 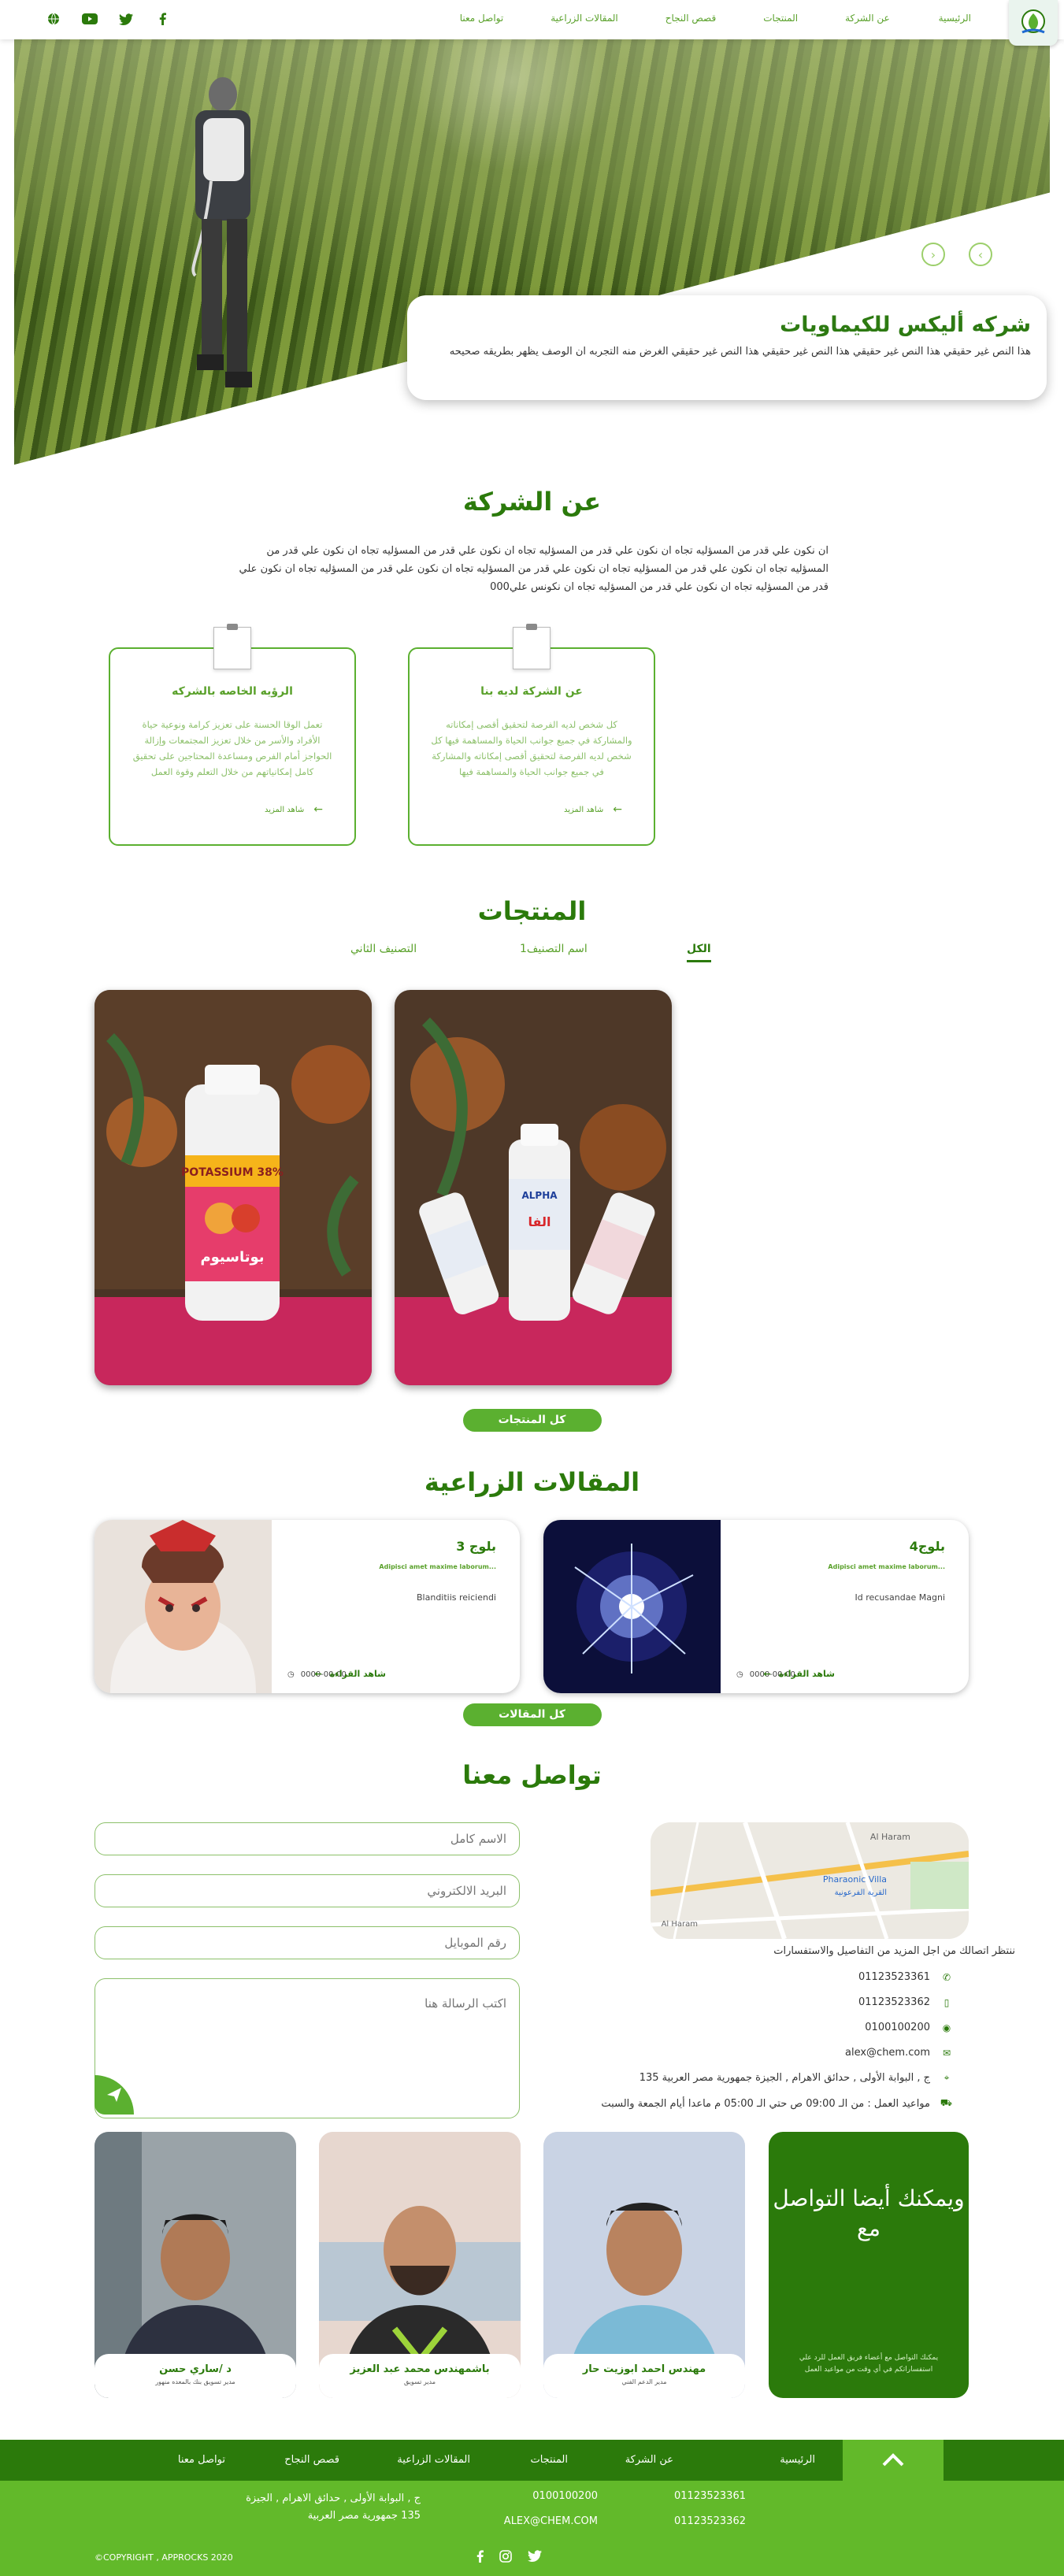 I want to click on nav-articles: المقالات الزراعية, so click(x=584, y=18).